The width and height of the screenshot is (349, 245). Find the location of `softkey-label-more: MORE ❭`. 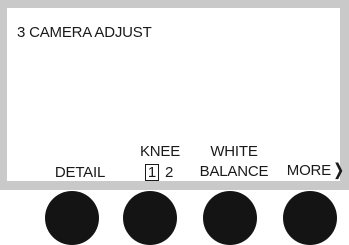

softkey-label-more: MORE ❭ is located at coordinates (315, 171).